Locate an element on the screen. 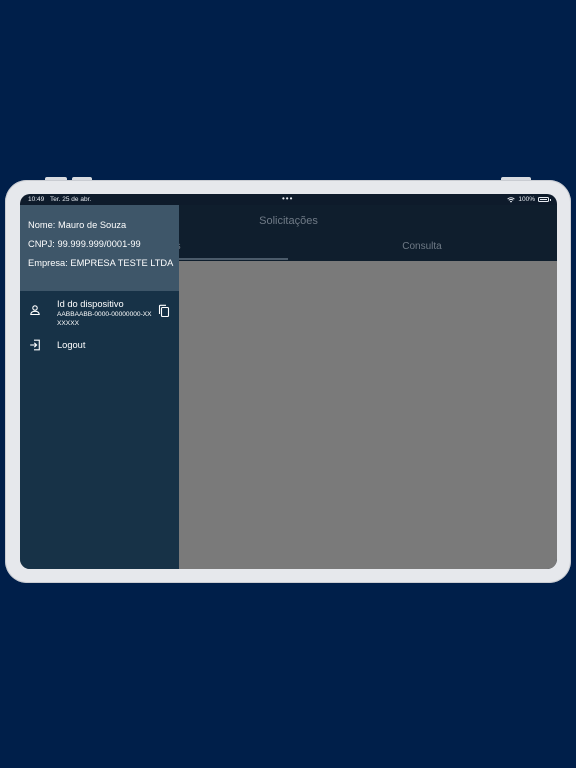 Image resolution: width=576 pixels, height=768 pixels. status-bar: 10:49 Ter. 25 de abr. ••• 100% is located at coordinates (288, 199).